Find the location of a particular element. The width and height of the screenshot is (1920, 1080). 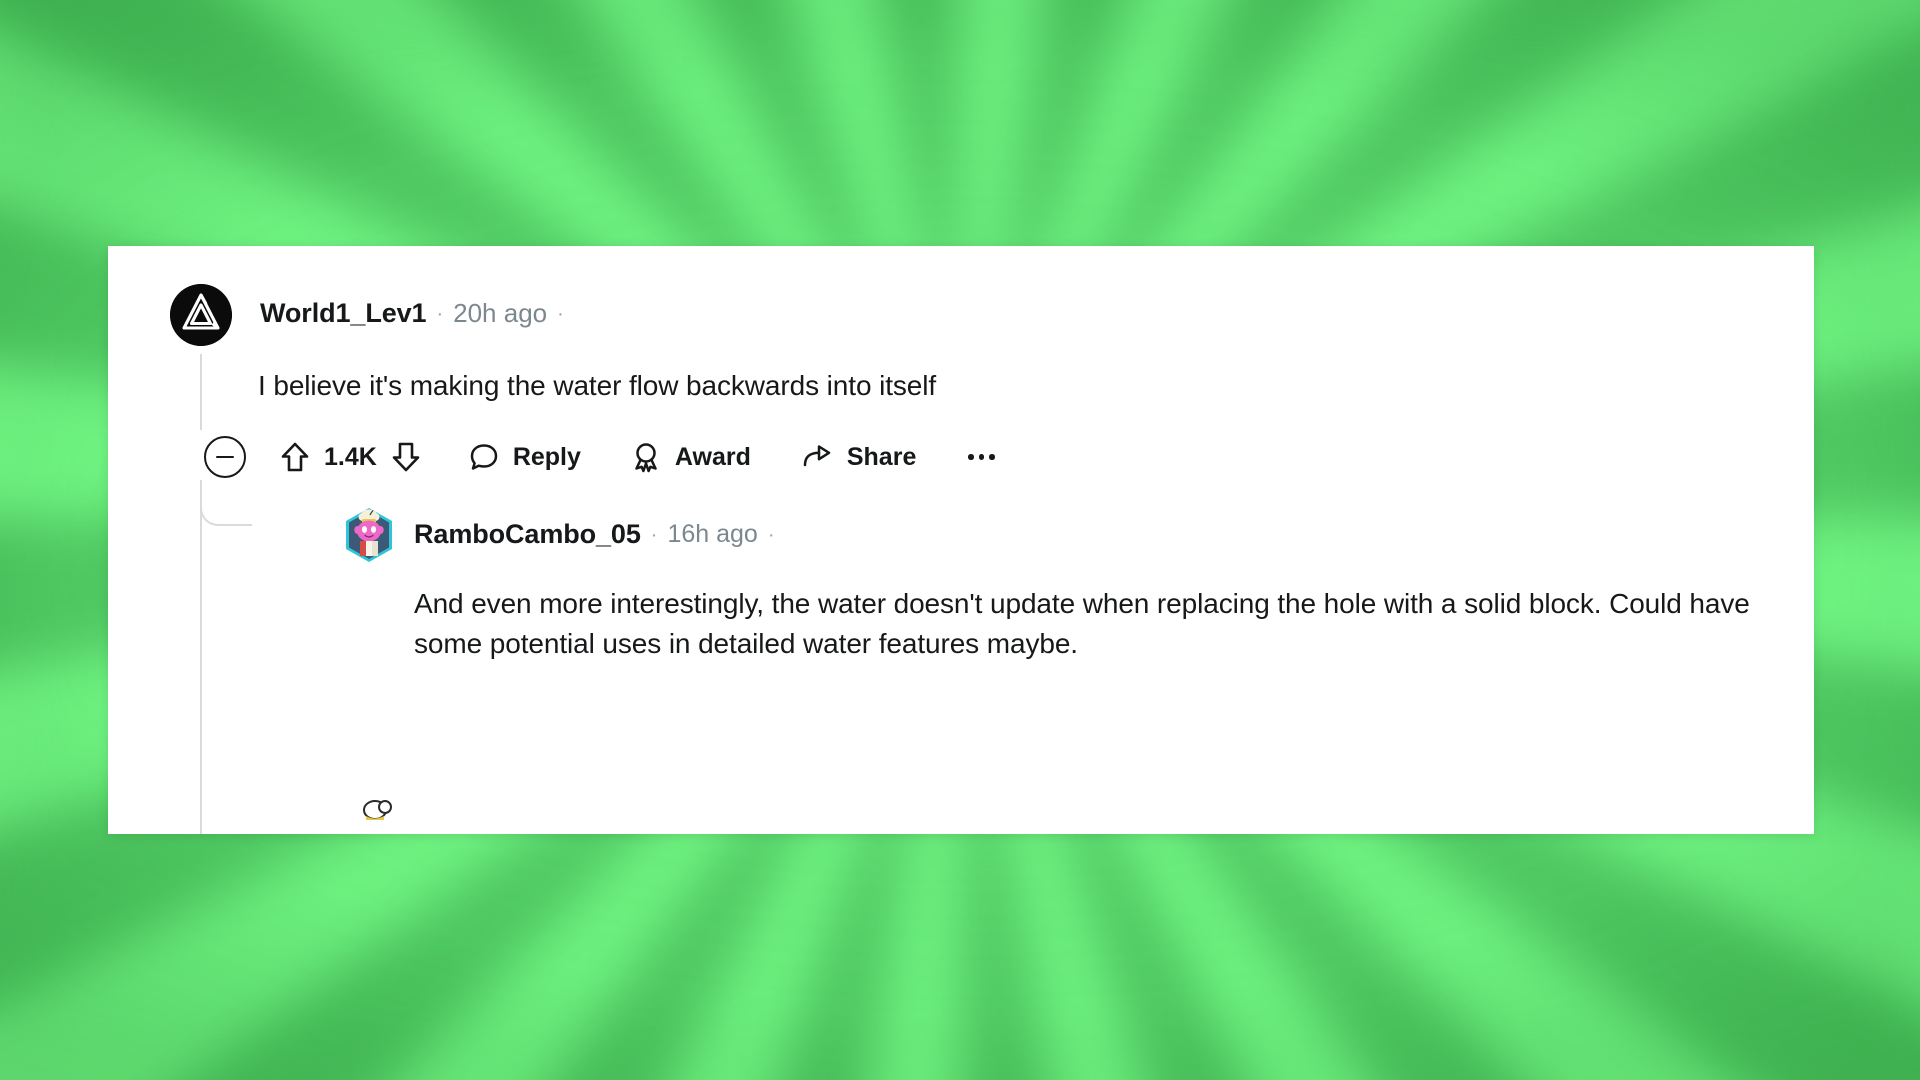

share-label: Share is located at coordinates (881, 456).